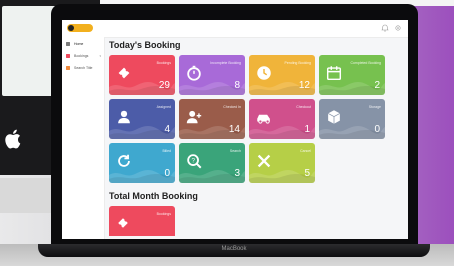 The width and height of the screenshot is (454, 266). What do you see at coordinates (282, 75) in the screenshot?
I see `booking-card-pending-booking: Pending Booking 12` at bounding box center [282, 75].